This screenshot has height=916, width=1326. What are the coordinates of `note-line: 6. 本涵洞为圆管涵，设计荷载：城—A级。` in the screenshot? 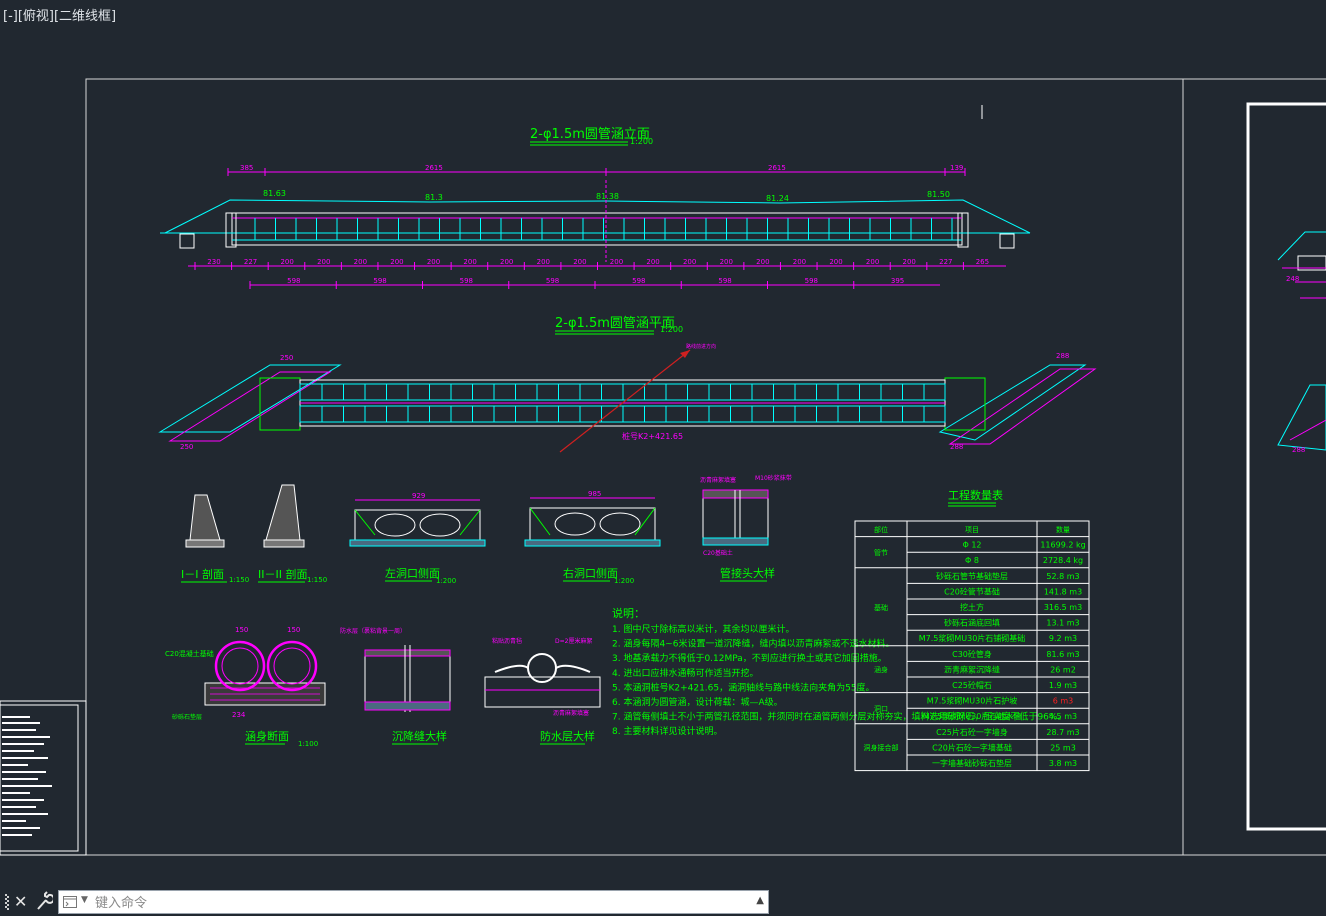 It's located at (697, 702).